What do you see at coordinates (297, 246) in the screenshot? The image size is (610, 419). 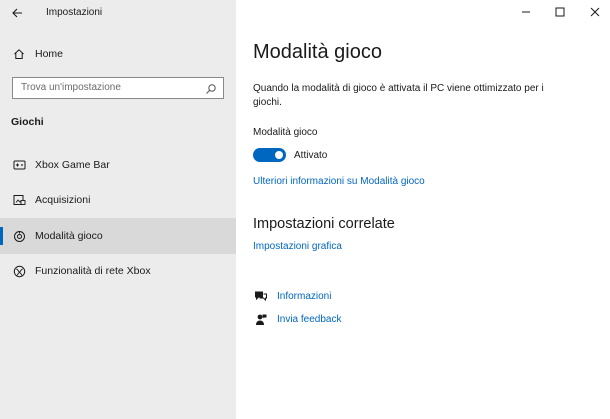 I see `graphics-settings-link: Impostazioni grafica` at bounding box center [297, 246].